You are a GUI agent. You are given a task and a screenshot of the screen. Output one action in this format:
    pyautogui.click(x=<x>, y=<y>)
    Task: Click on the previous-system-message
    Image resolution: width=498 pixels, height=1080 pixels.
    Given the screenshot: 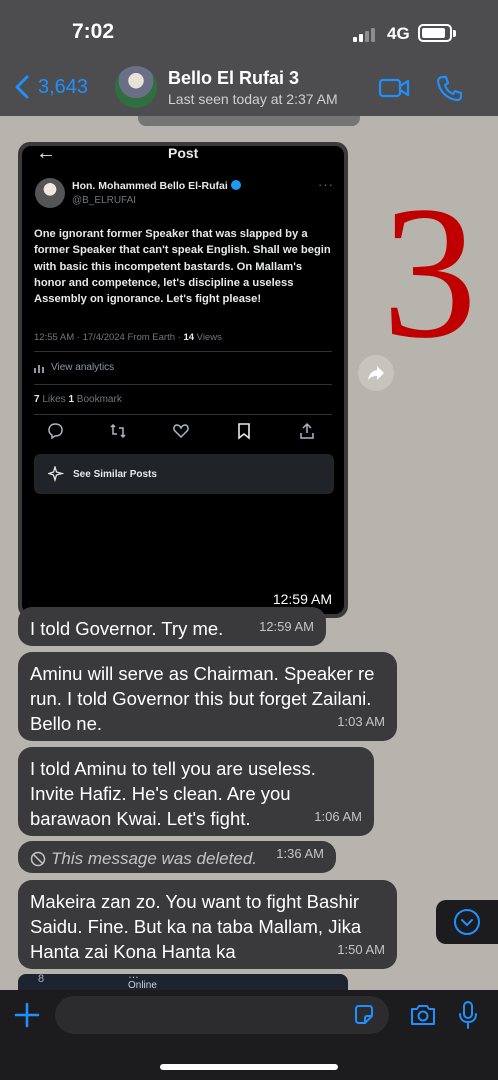 What is the action you would take?
    pyautogui.click(x=249, y=121)
    